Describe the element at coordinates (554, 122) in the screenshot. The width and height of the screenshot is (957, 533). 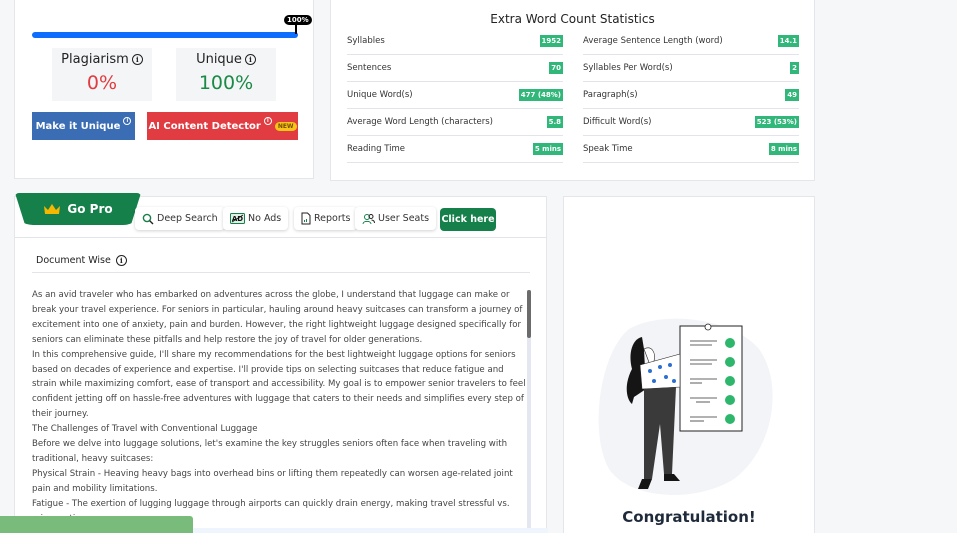
I see `stat-value: 5.8` at that location.